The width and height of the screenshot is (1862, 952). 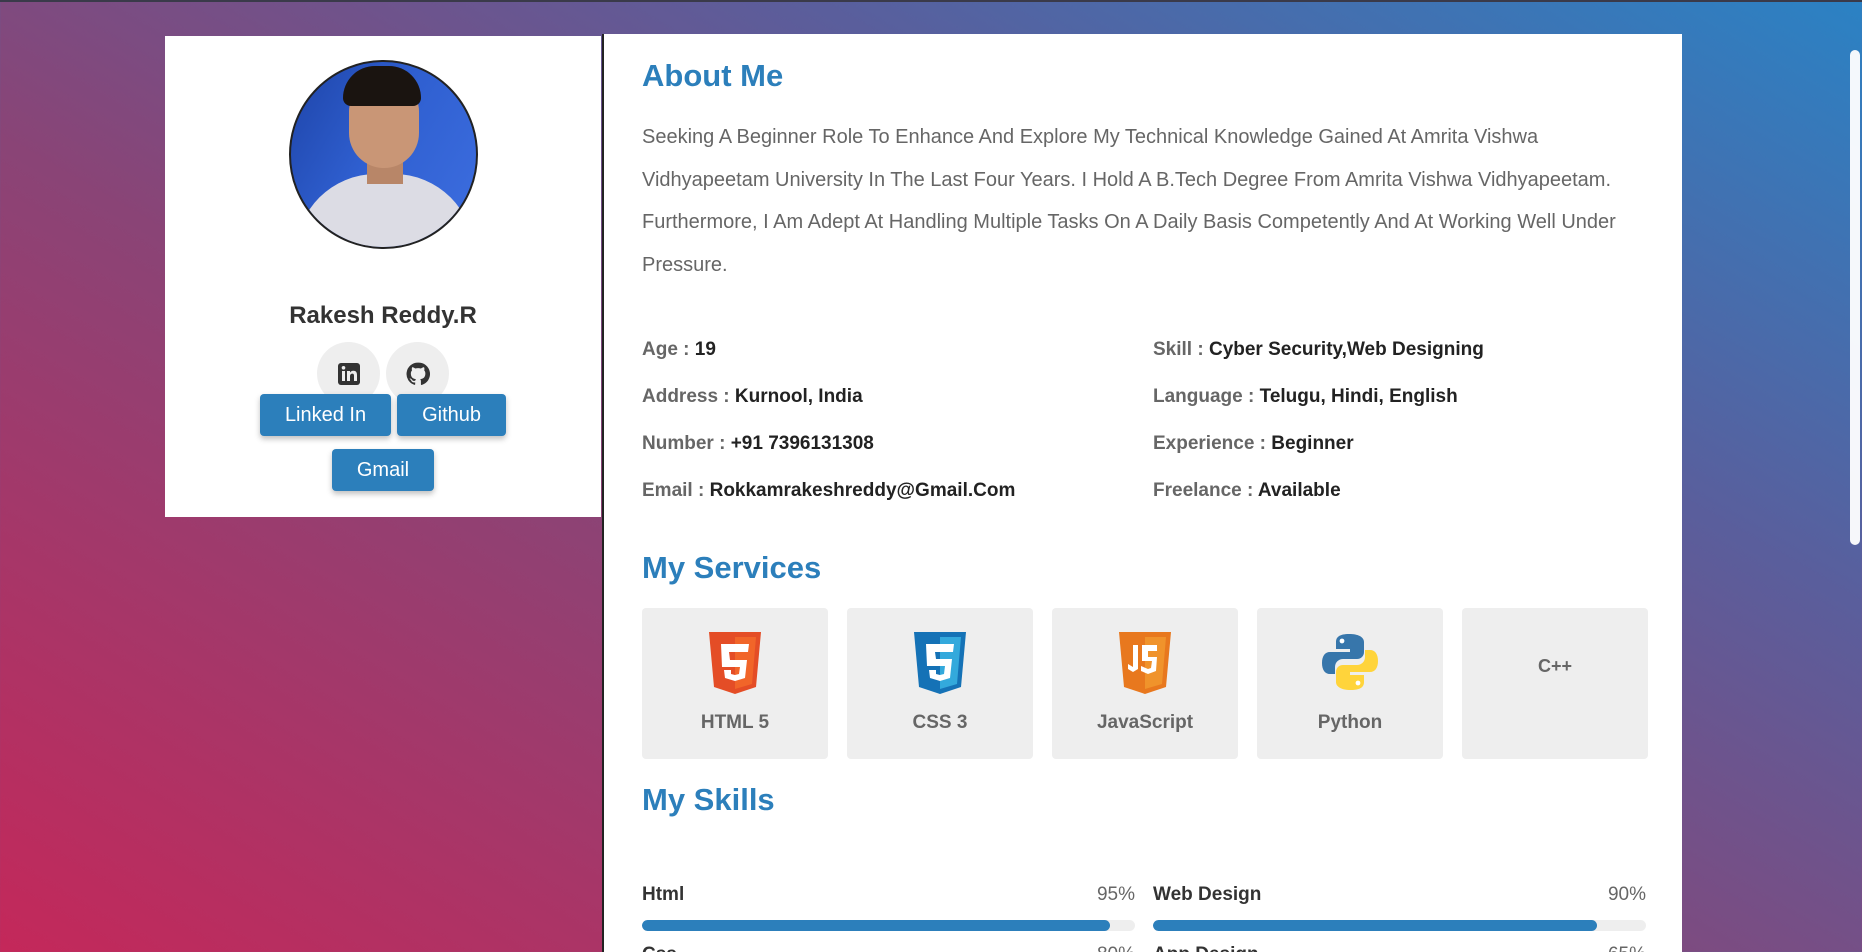 What do you see at coordinates (1626, 894) in the screenshot?
I see `skill-percent: 90%` at bounding box center [1626, 894].